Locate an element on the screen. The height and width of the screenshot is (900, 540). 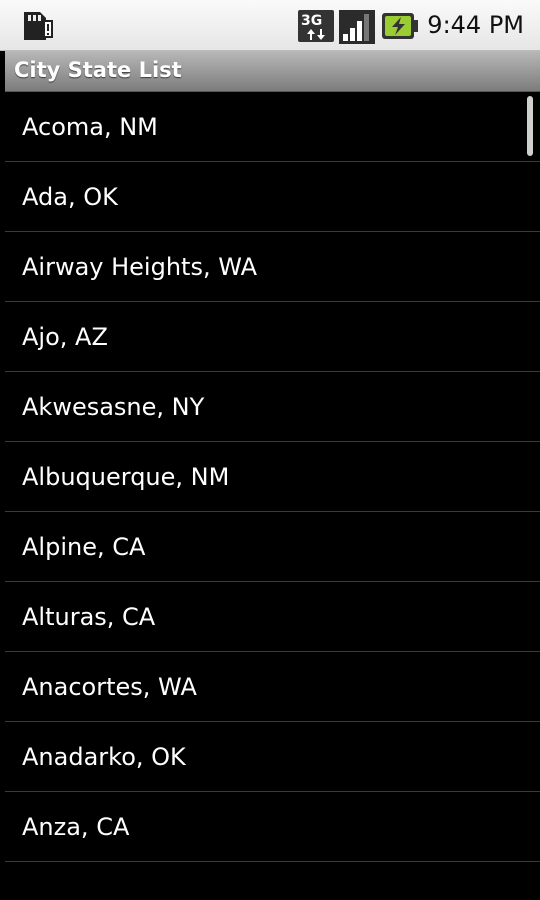
list-item: Ada, OK is located at coordinates (272, 197).